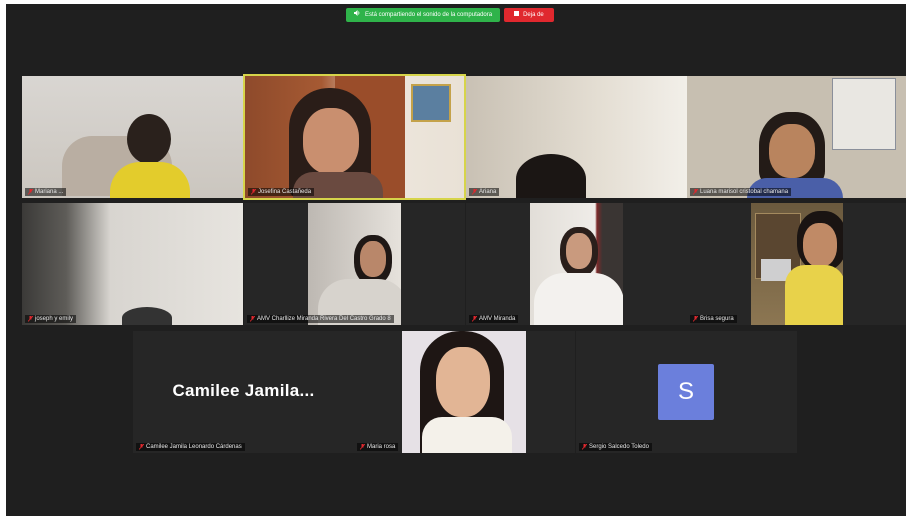  I want to click on participant-name: Maria rosa, so click(381, 447).